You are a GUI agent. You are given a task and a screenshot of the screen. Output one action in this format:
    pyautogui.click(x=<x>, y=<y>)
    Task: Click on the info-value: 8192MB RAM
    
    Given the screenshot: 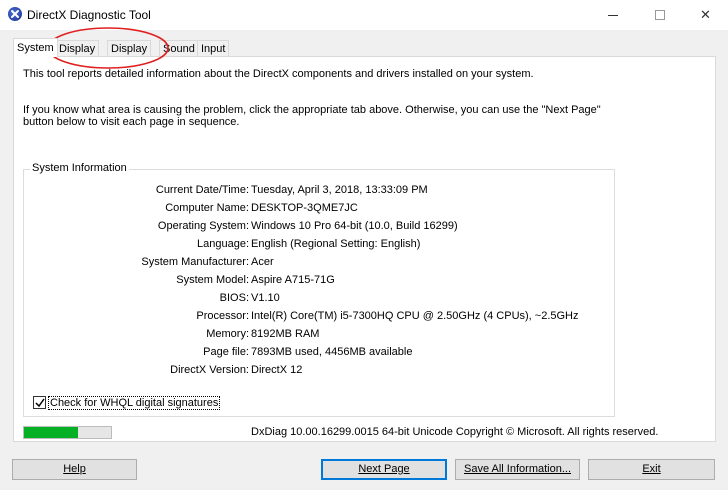 What is the action you would take?
    pyautogui.click(x=285, y=334)
    